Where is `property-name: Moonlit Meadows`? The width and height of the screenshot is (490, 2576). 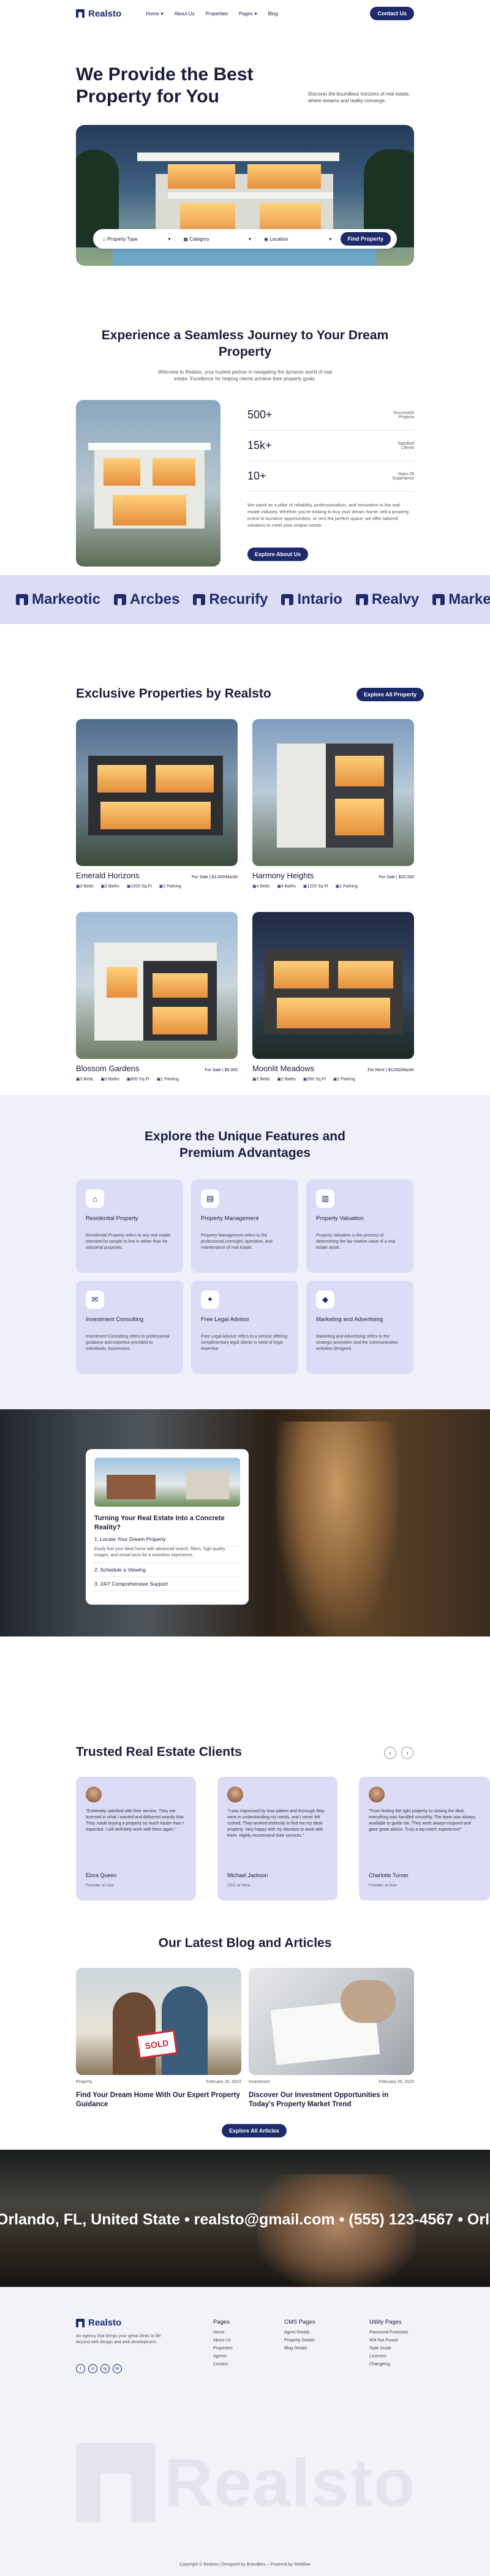 property-name: Moonlit Meadows is located at coordinates (284, 1068).